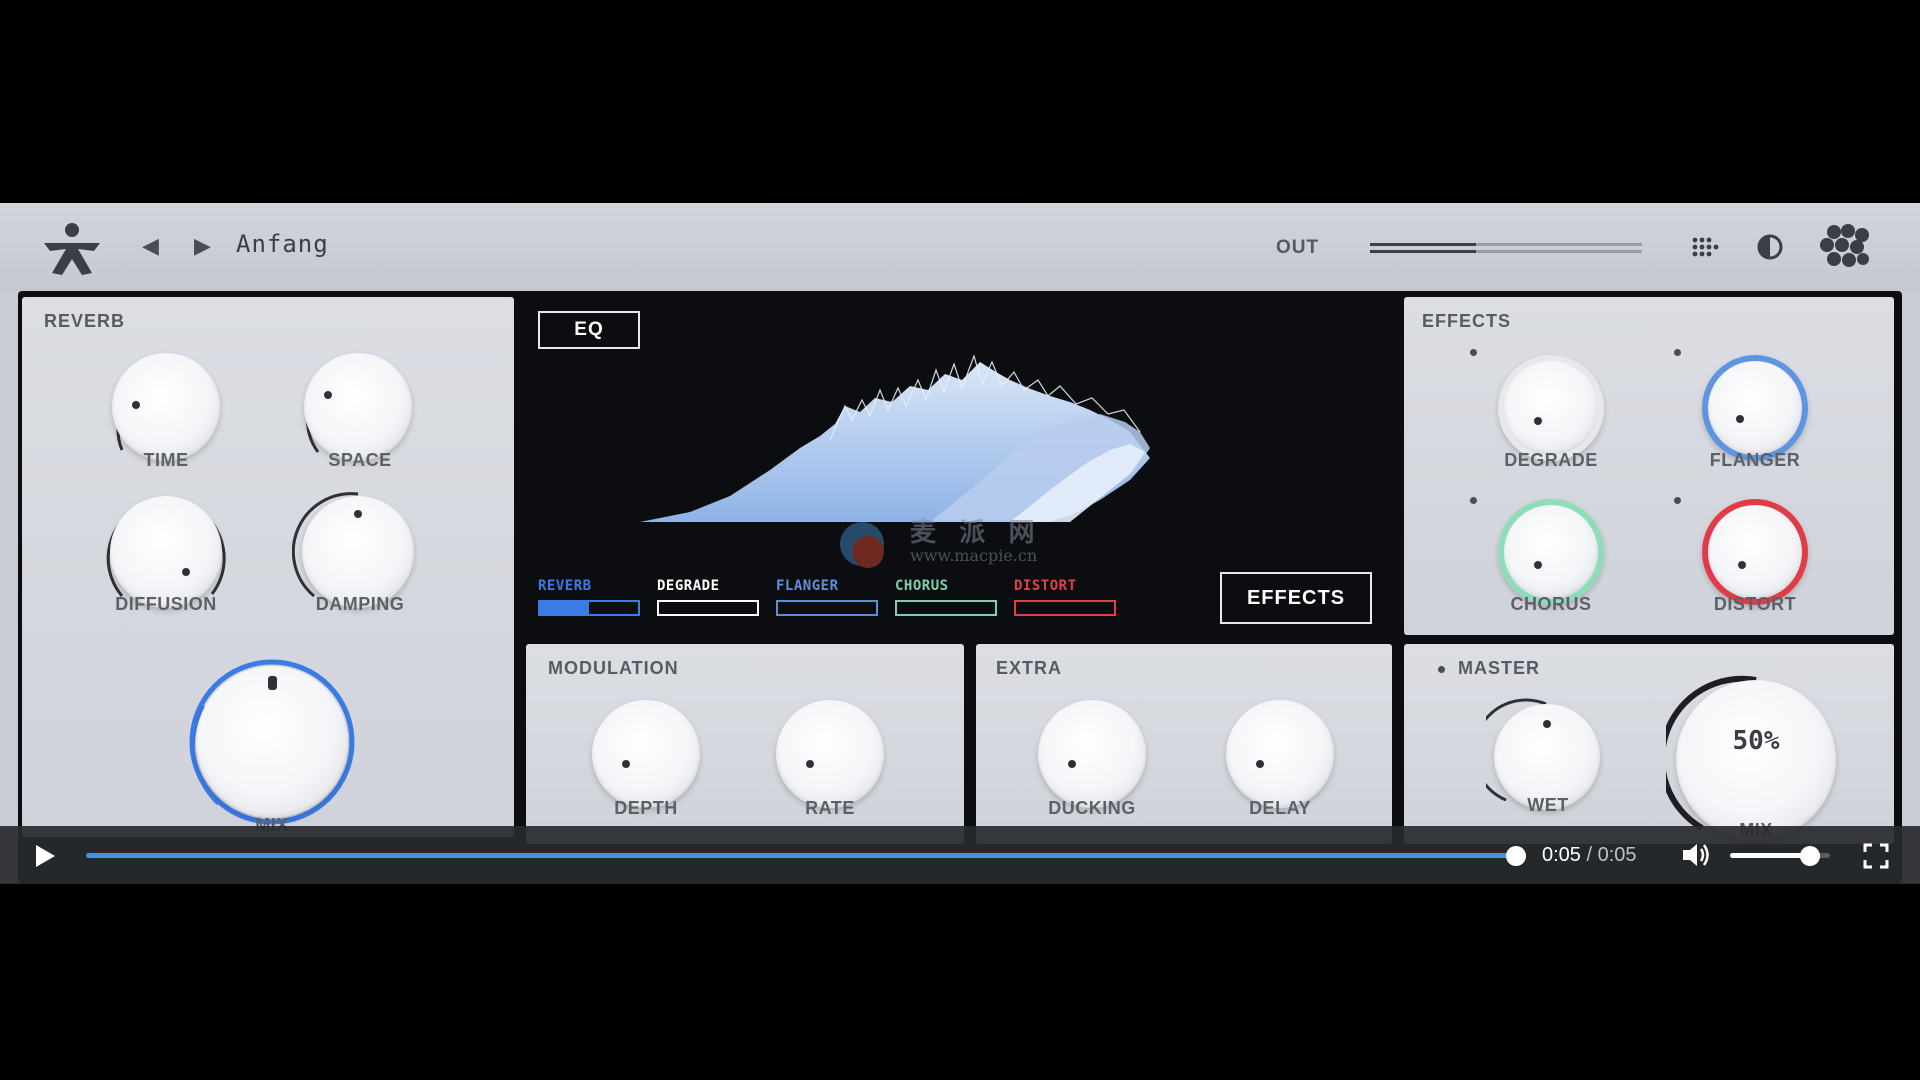 This screenshot has width=1920, height=1080. I want to click on volume-slider, so click(1780, 856).